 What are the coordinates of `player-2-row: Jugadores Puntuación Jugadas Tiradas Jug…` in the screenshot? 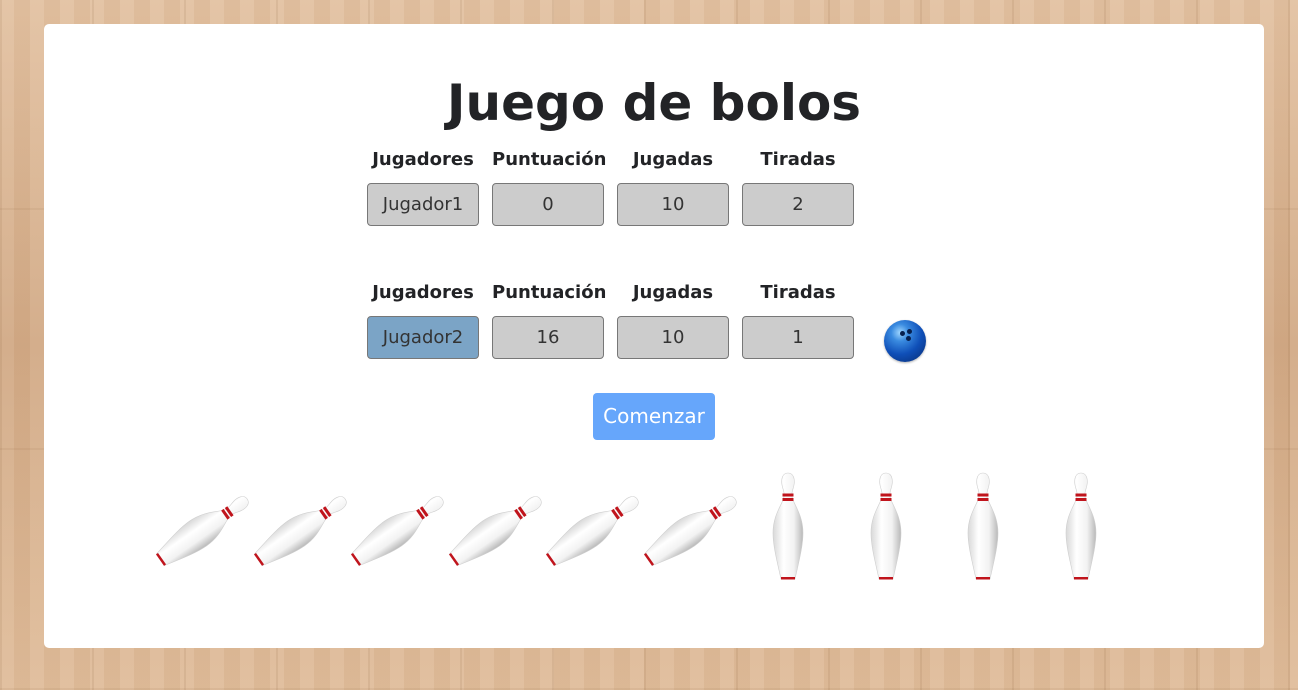 It's located at (610, 320).